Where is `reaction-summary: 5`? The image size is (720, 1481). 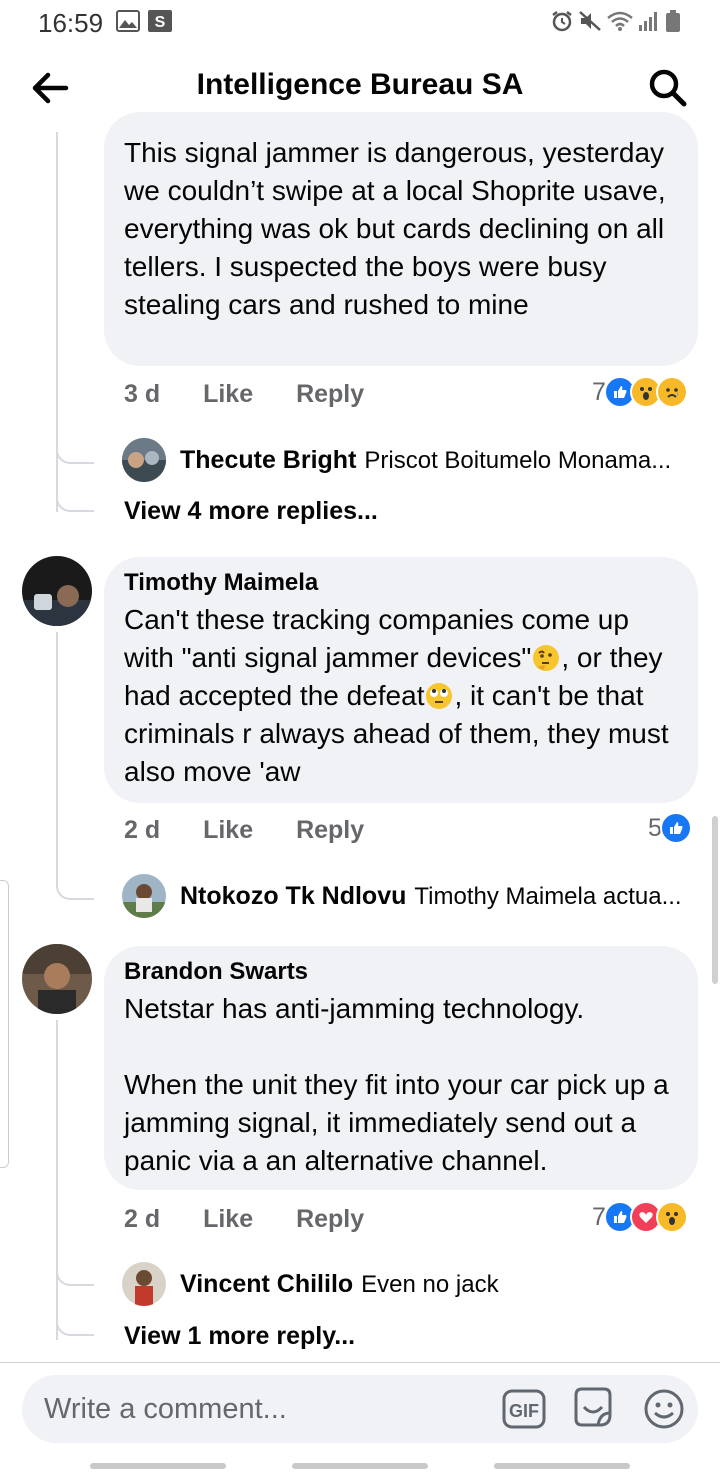
reaction-summary: 5 is located at coordinates (670, 828).